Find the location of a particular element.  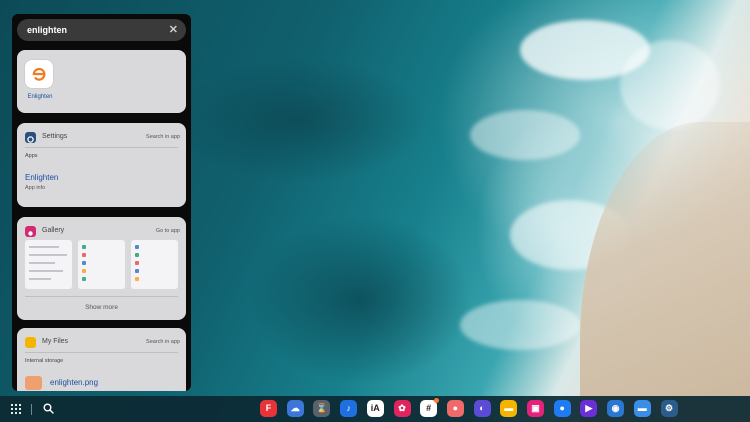

my-files-card-header: My Files Search in app is located at coordinates (102, 343).